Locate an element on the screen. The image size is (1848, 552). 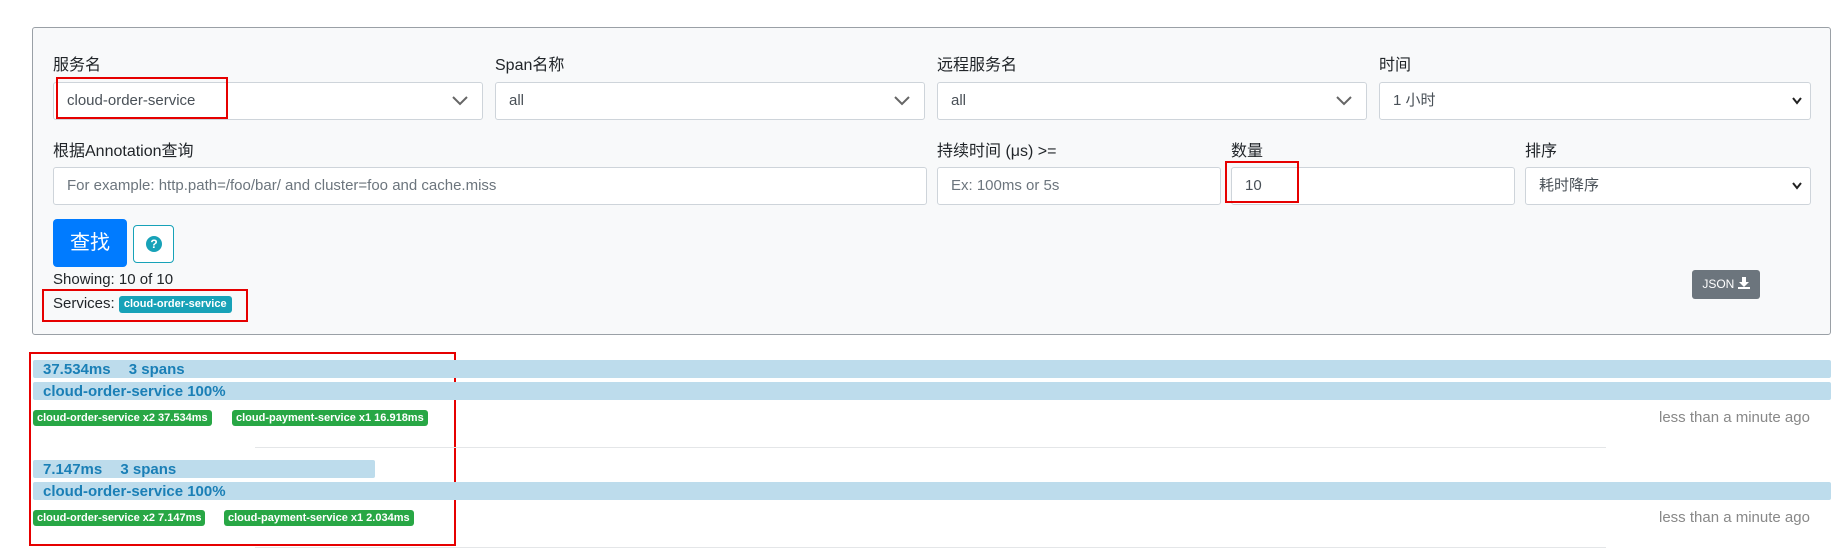
service-name-select: cloud-order-service is located at coordinates (268, 101).